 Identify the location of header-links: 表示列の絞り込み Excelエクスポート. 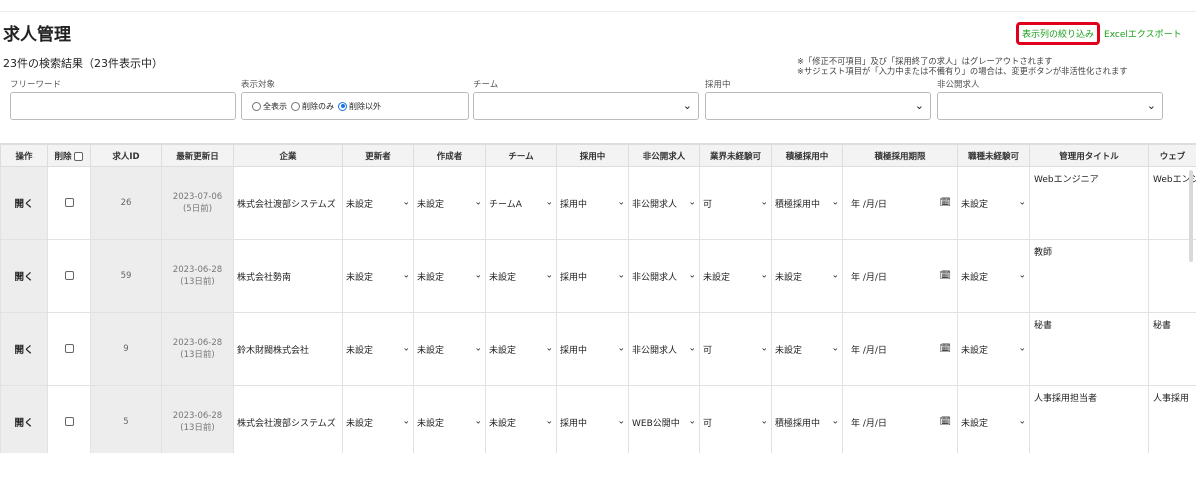
(1099, 33).